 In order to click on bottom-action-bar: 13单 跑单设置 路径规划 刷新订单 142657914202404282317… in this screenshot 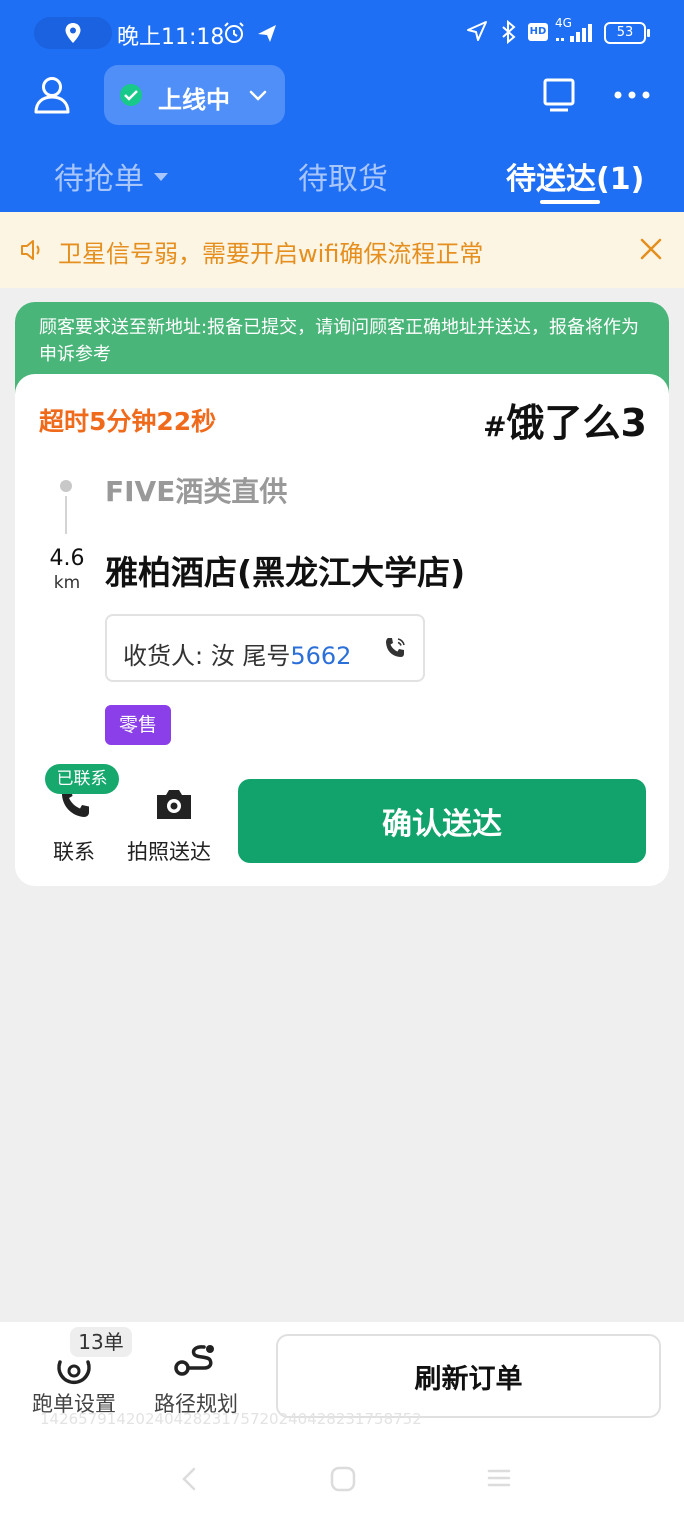, I will do `click(342, 1421)`.